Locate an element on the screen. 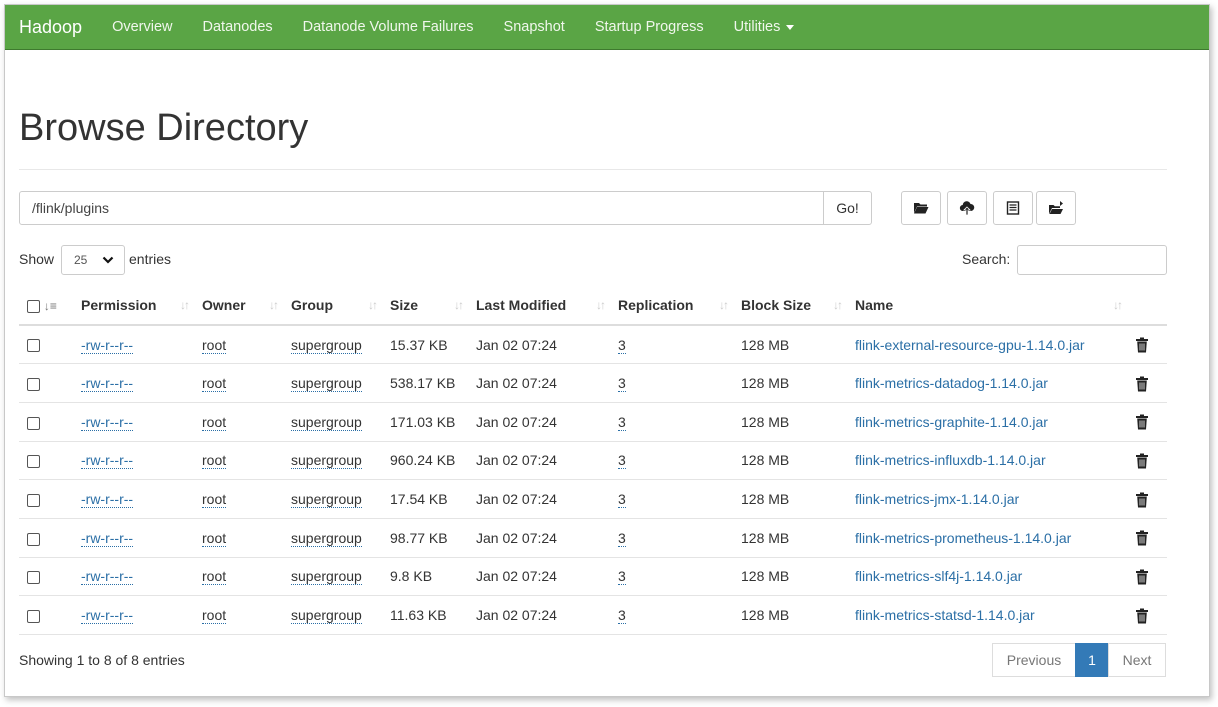 The height and width of the screenshot is (707, 1218). header-select-all: ↓≡ is located at coordinates (46, 306).